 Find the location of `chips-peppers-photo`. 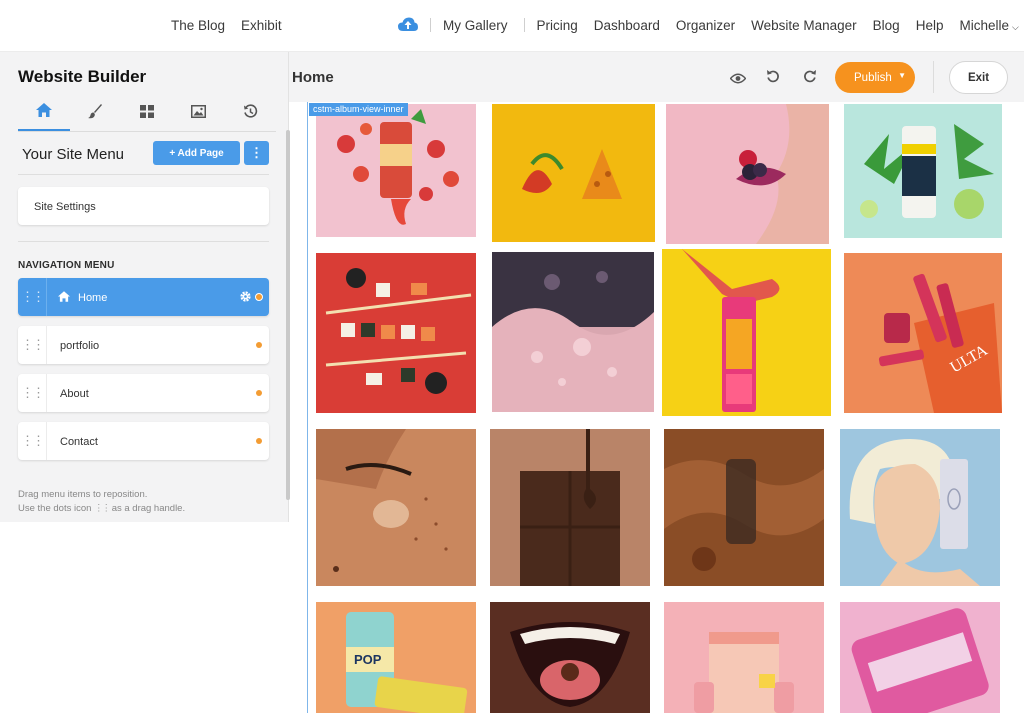

chips-peppers-photo is located at coordinates (573, 173).